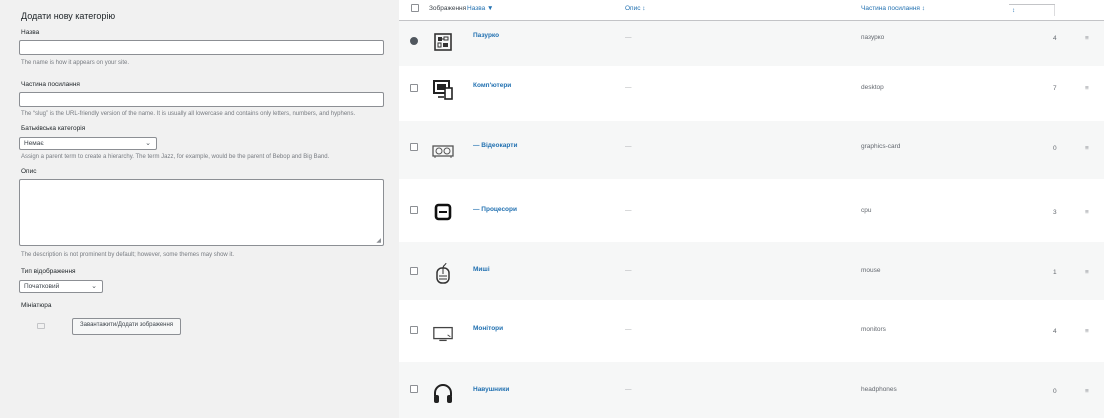 This screenshot has height=418, width=1104. What do you see at coordinates (448, 8) in the screenshot?
I see `column-header-image: Зображення` at bounding box center [448, 8].